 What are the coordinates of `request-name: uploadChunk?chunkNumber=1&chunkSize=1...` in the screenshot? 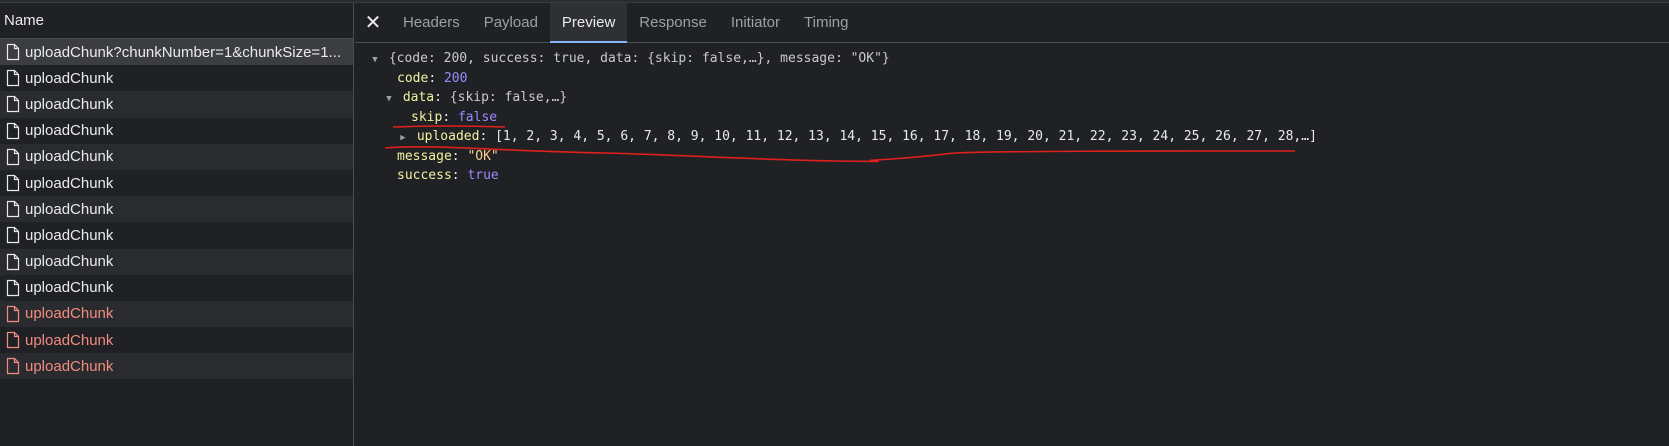 It's located at (183, 52).